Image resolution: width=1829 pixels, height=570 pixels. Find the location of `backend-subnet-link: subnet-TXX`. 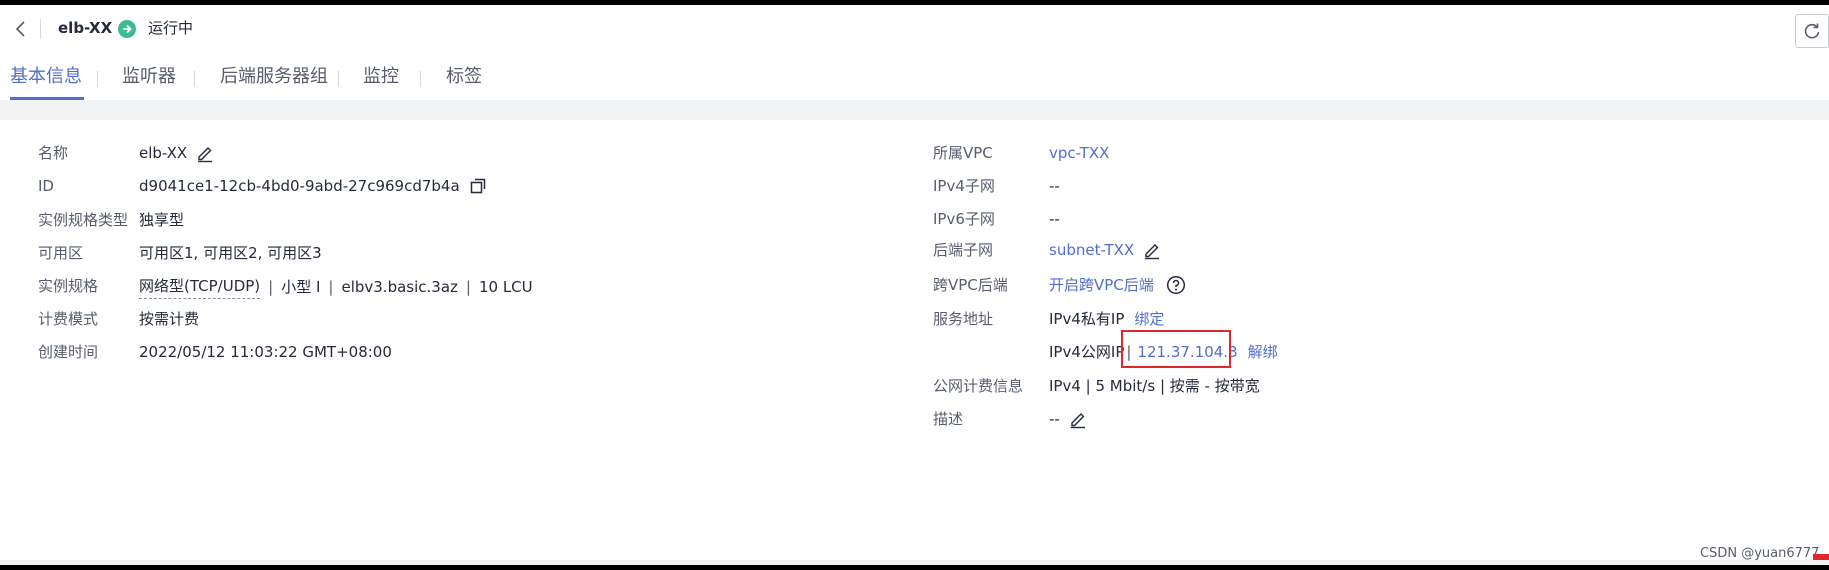

backend-subnet-link: subnet-TXX is located at coordinates (1091, 250).